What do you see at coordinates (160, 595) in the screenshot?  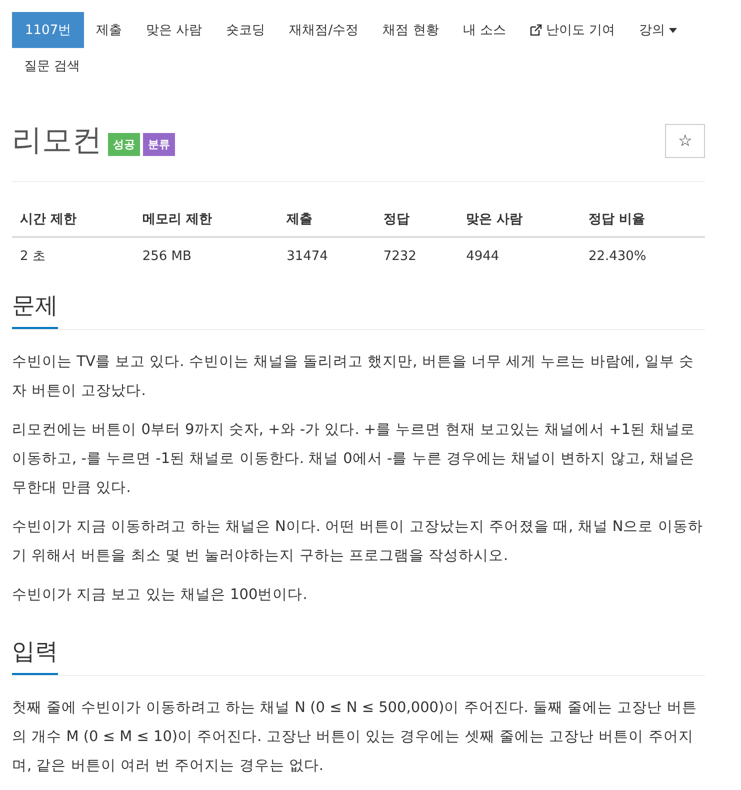 I see `paragraph: 수빈이가 지금 보고 있는 채널은 100번이다.` at bounding box center [160, 595].